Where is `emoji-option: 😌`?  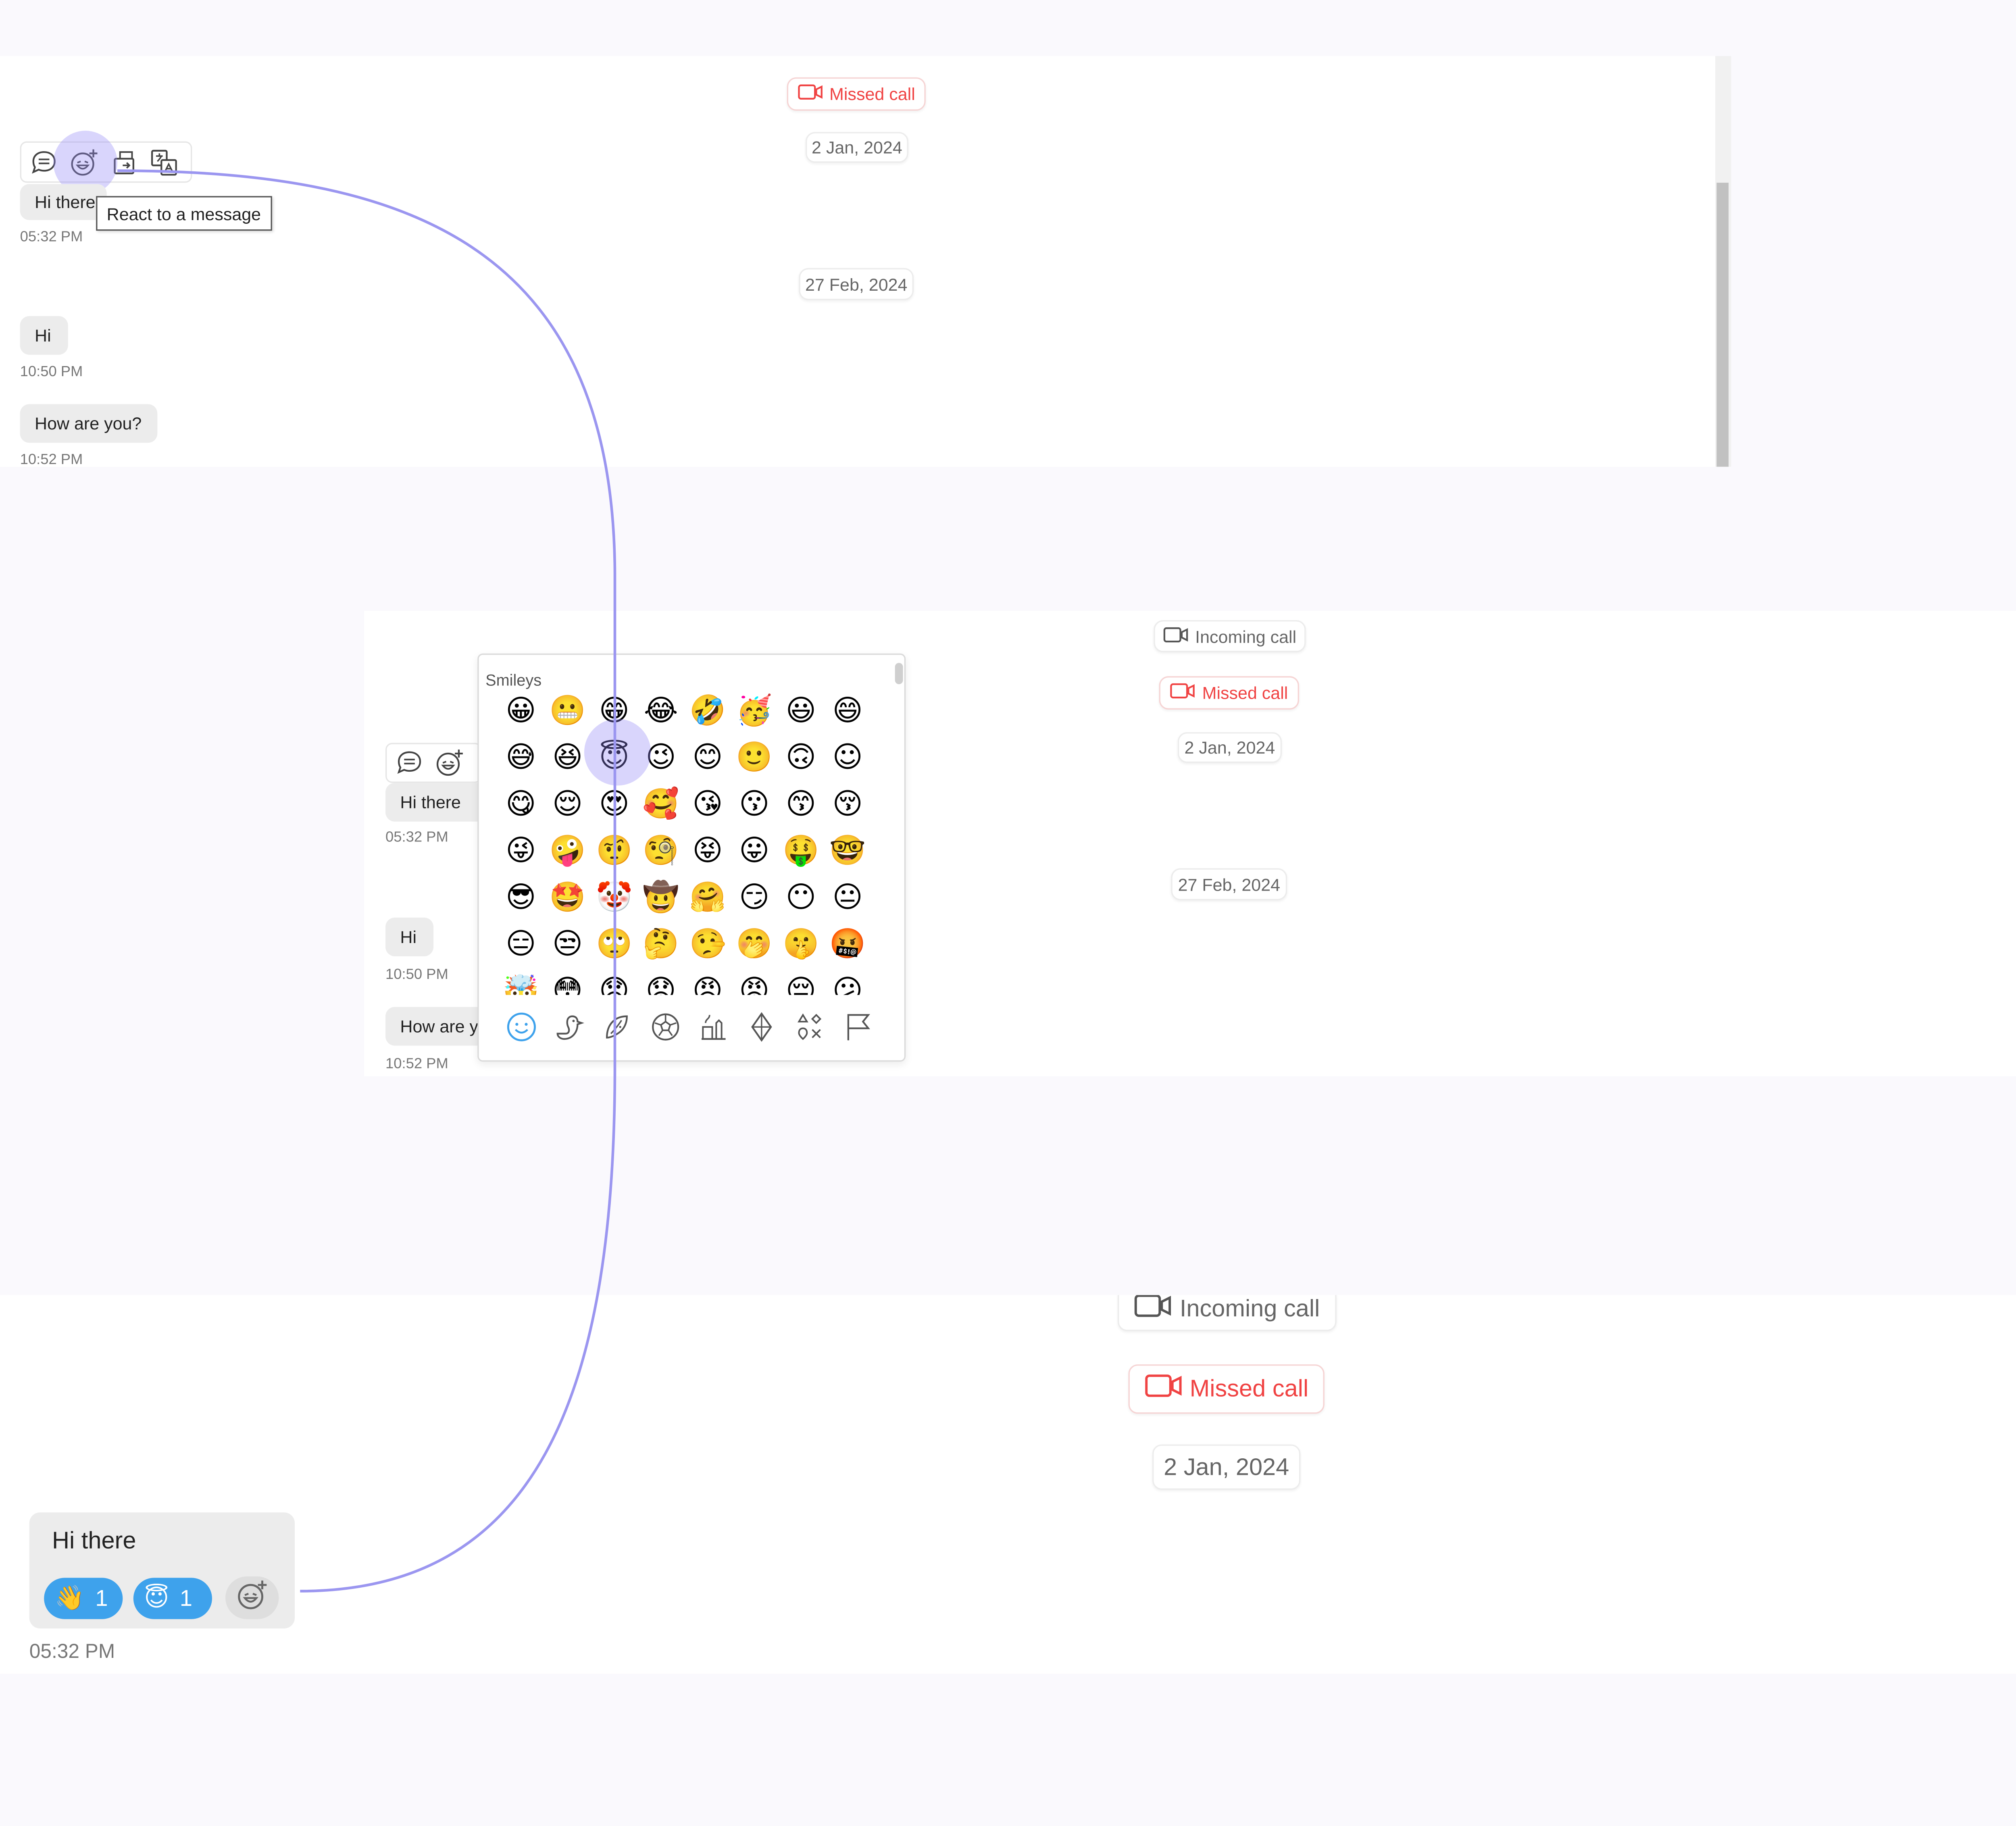
emoji-option: 😌 is located at coordinates (568, 804).